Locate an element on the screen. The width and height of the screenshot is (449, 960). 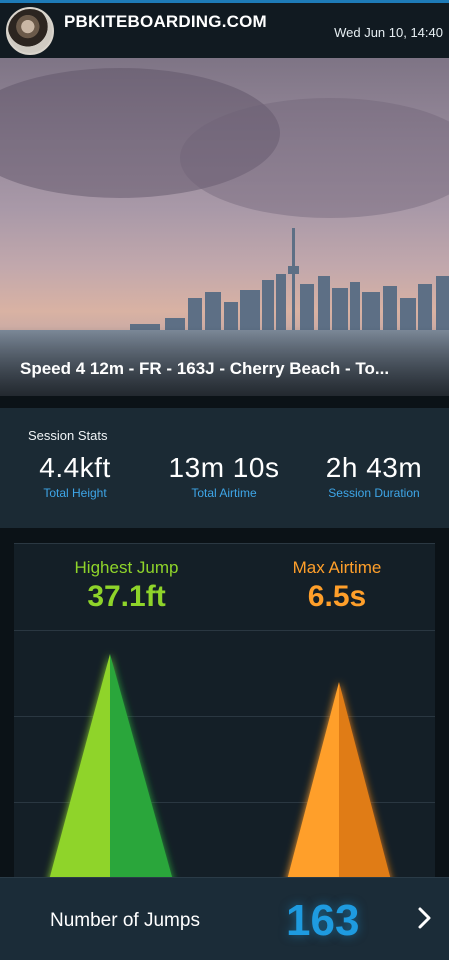
brand-title: PBKITEBOARDING.COM is located at coordinates (165, 21).